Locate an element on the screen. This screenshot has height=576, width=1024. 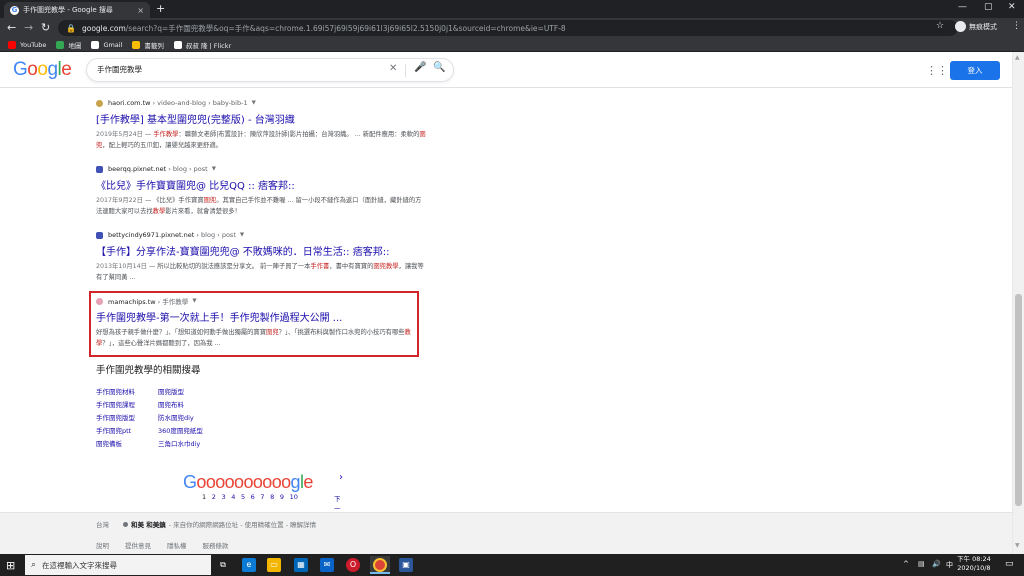
clear-icon: ✕ is located at coordinates (393, 68).